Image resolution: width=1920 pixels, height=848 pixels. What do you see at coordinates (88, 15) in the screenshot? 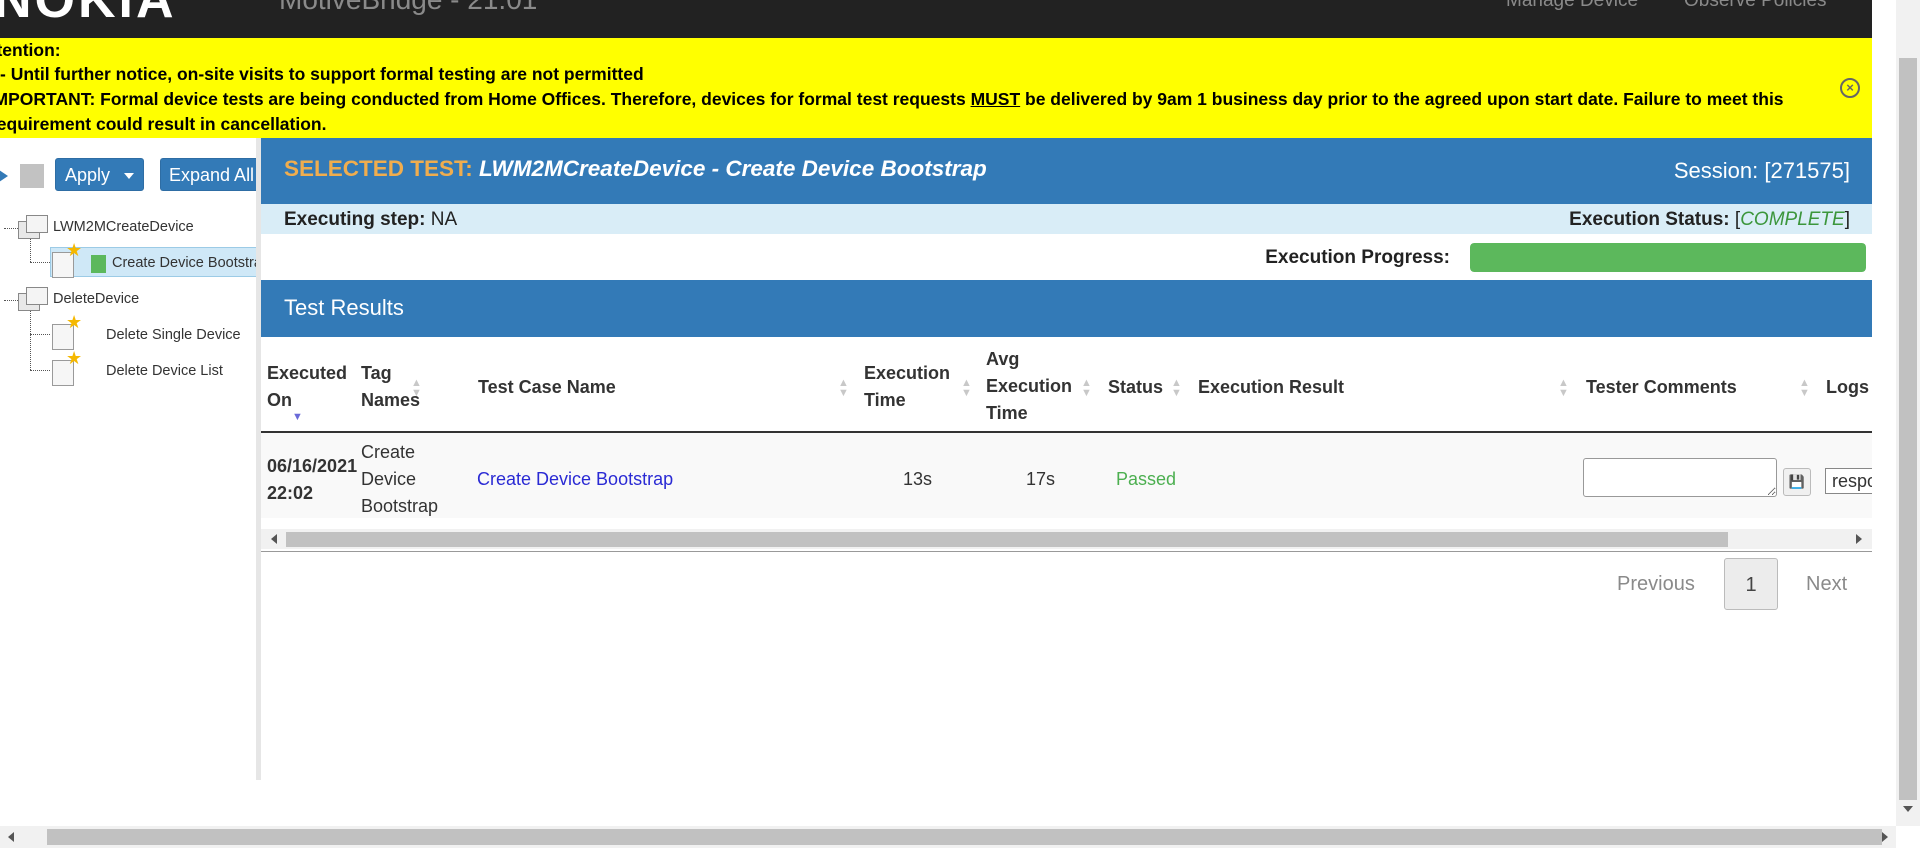
I see `nokia-logo: NOKIA` at bounding box center [88, 15].